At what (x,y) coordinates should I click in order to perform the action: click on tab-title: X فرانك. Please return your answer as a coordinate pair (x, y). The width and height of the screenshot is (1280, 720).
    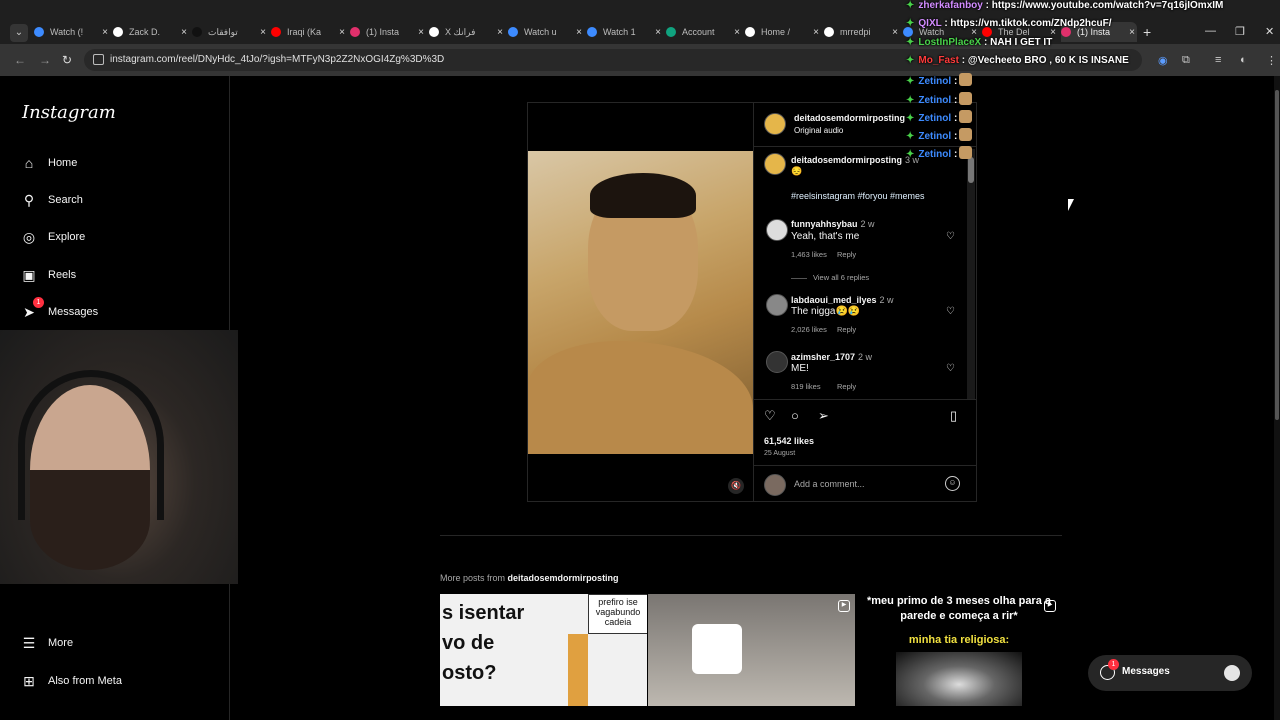
    Looking at the image, I should click on (460, 31).